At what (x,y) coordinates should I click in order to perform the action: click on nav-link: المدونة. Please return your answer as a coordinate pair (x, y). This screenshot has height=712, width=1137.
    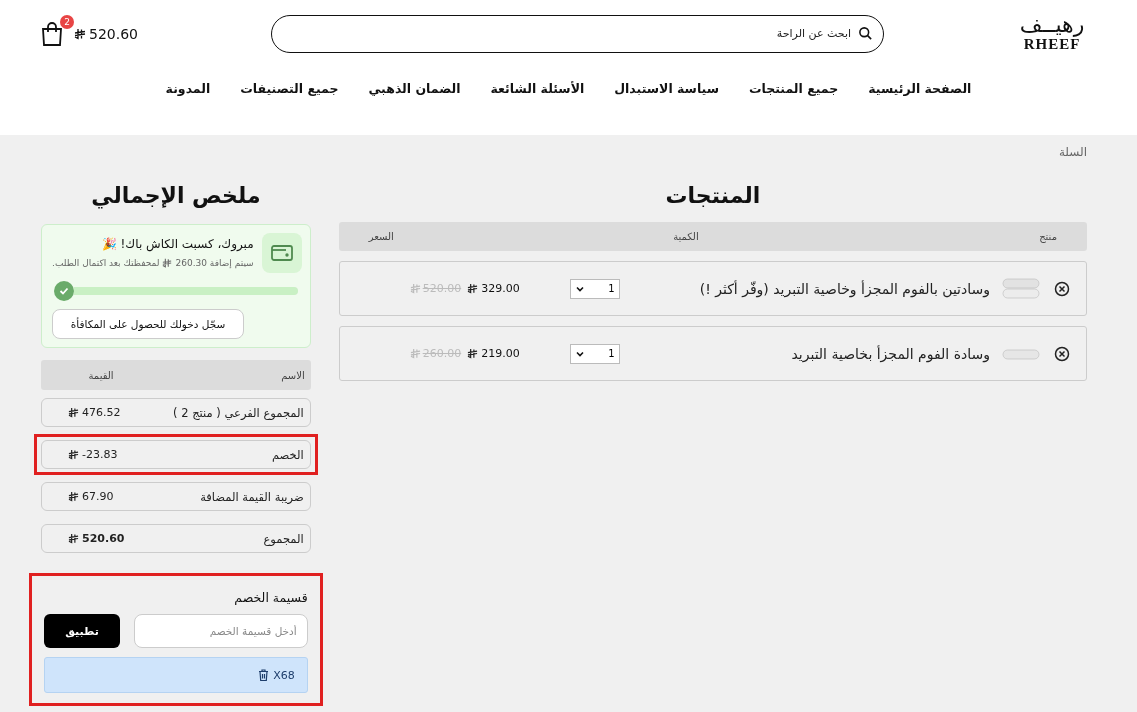
    Looking at the image, I should click on (188, 88).